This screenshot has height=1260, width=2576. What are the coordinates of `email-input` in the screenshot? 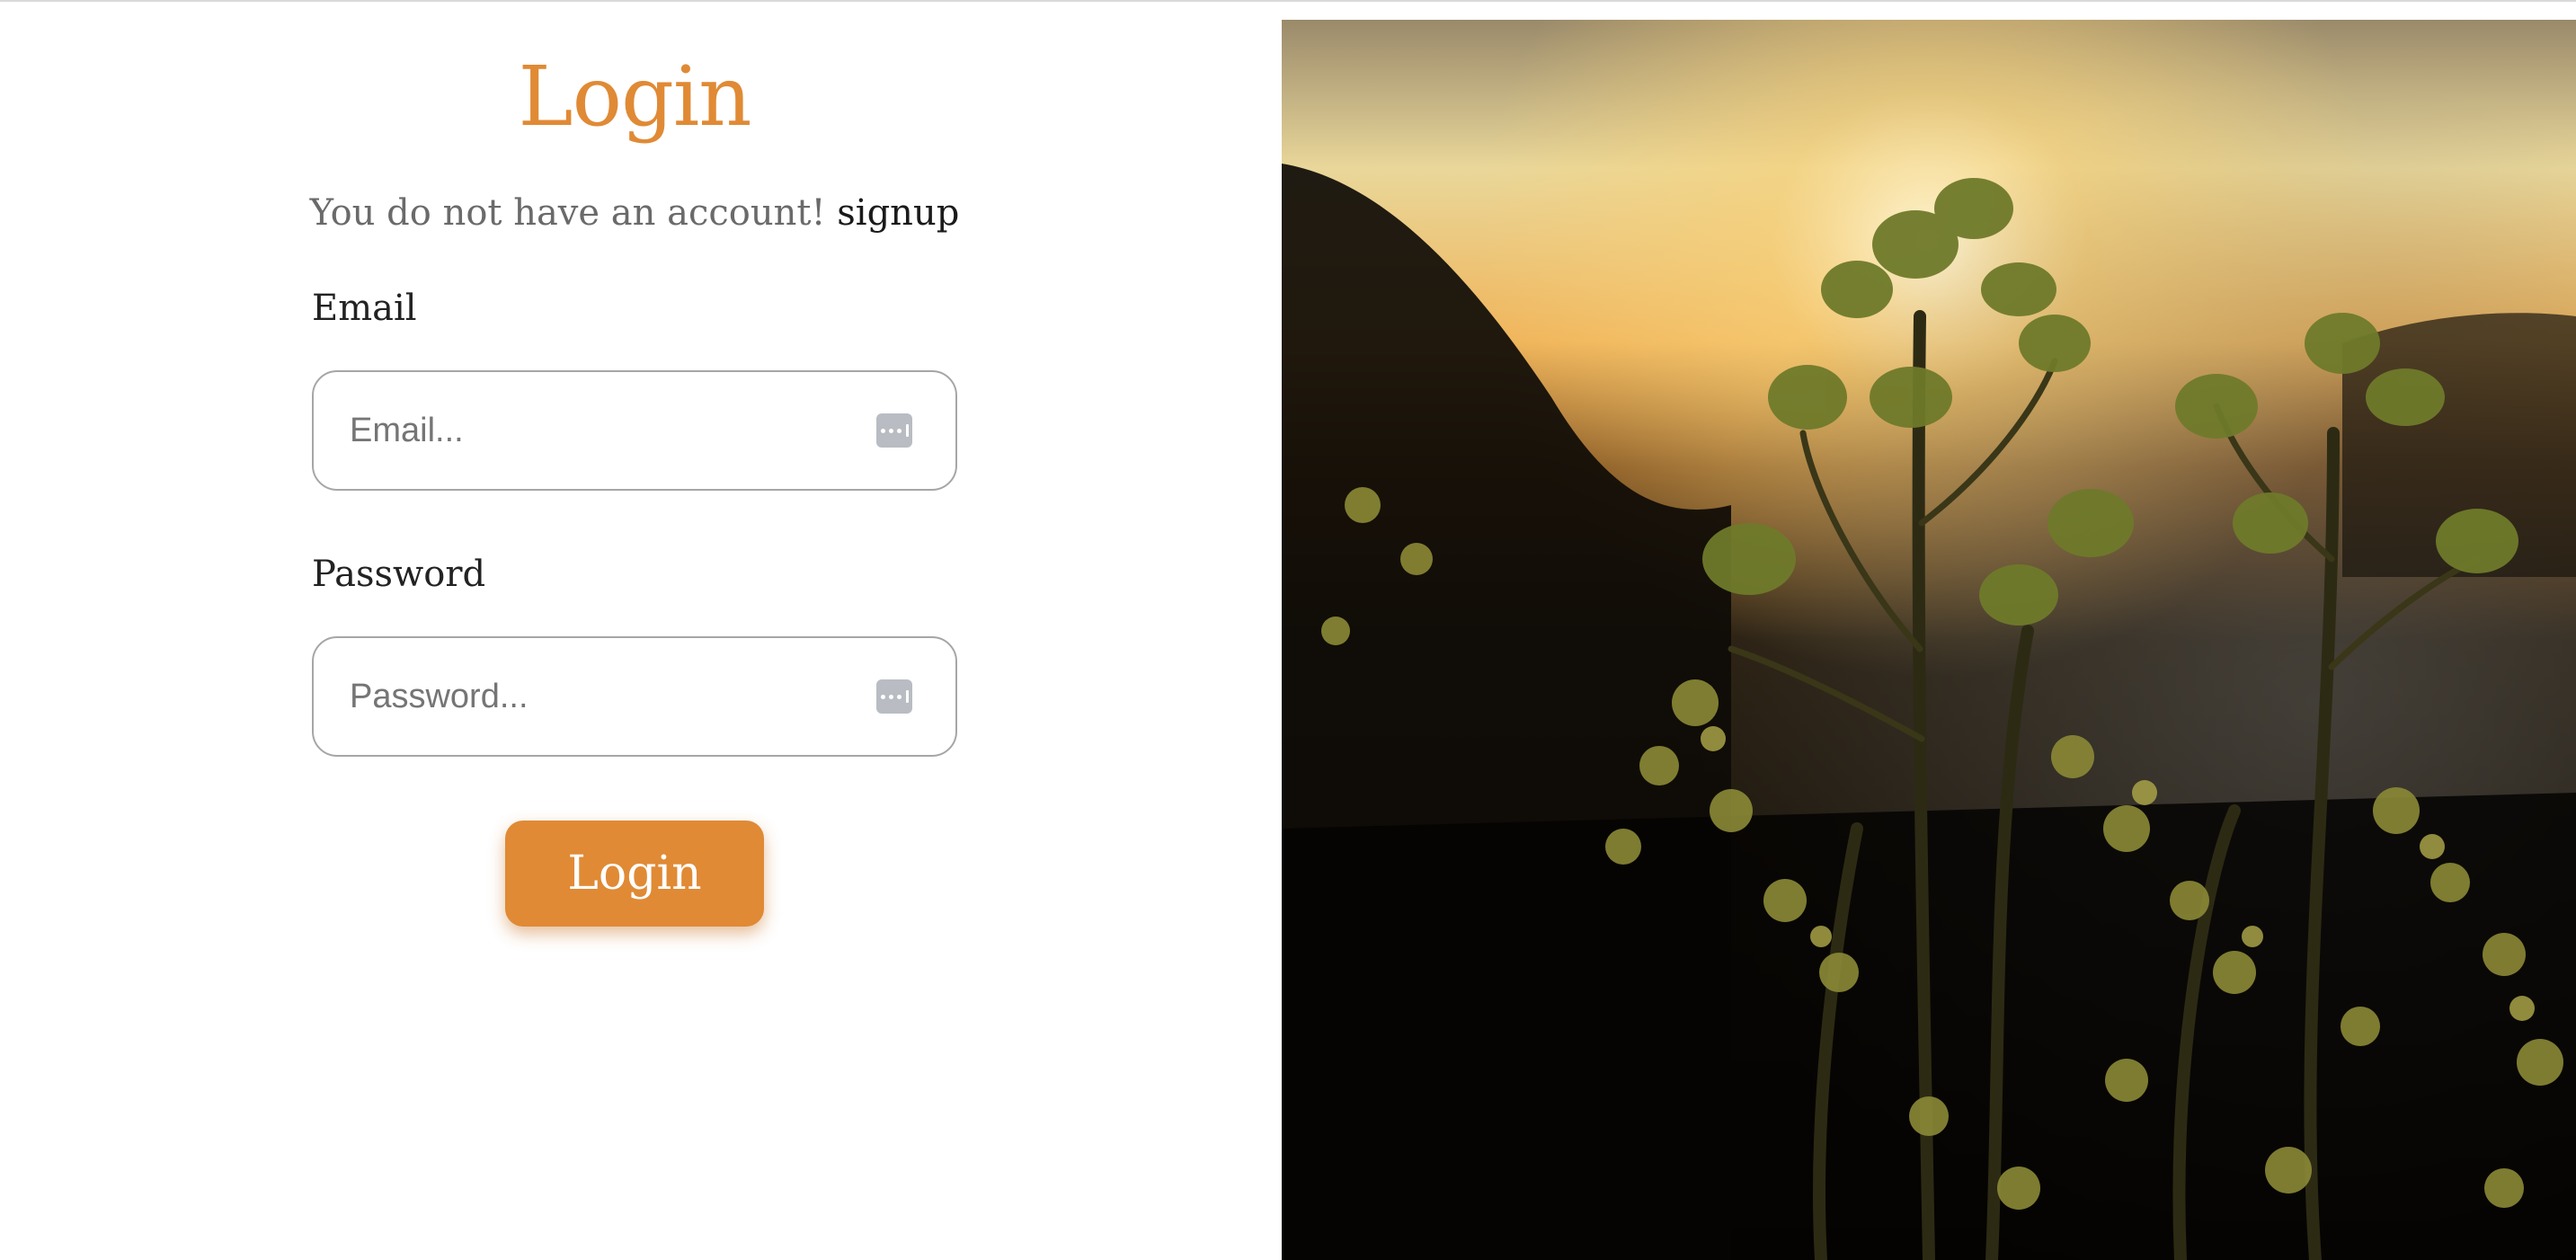 It's located at (601, 430).